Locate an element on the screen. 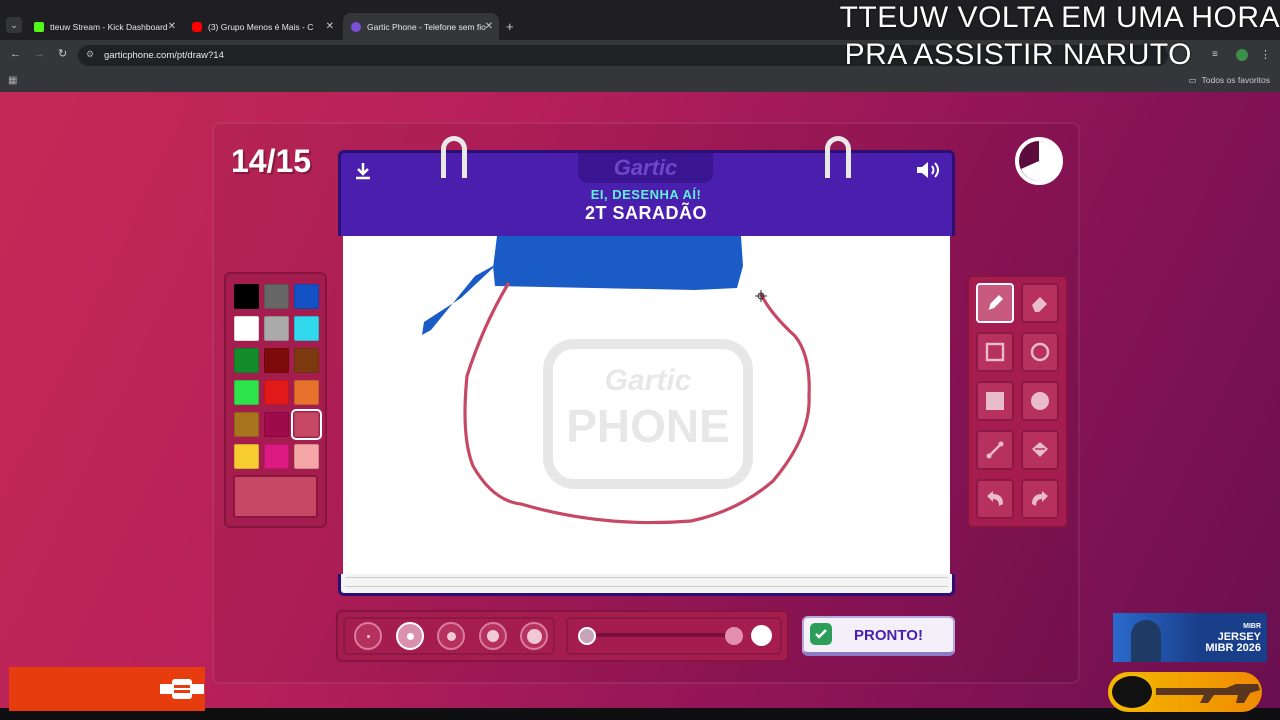 The height and width of the screenshot is (720, 1280). circle-outline-icon is located at coordinates (1040, 352).